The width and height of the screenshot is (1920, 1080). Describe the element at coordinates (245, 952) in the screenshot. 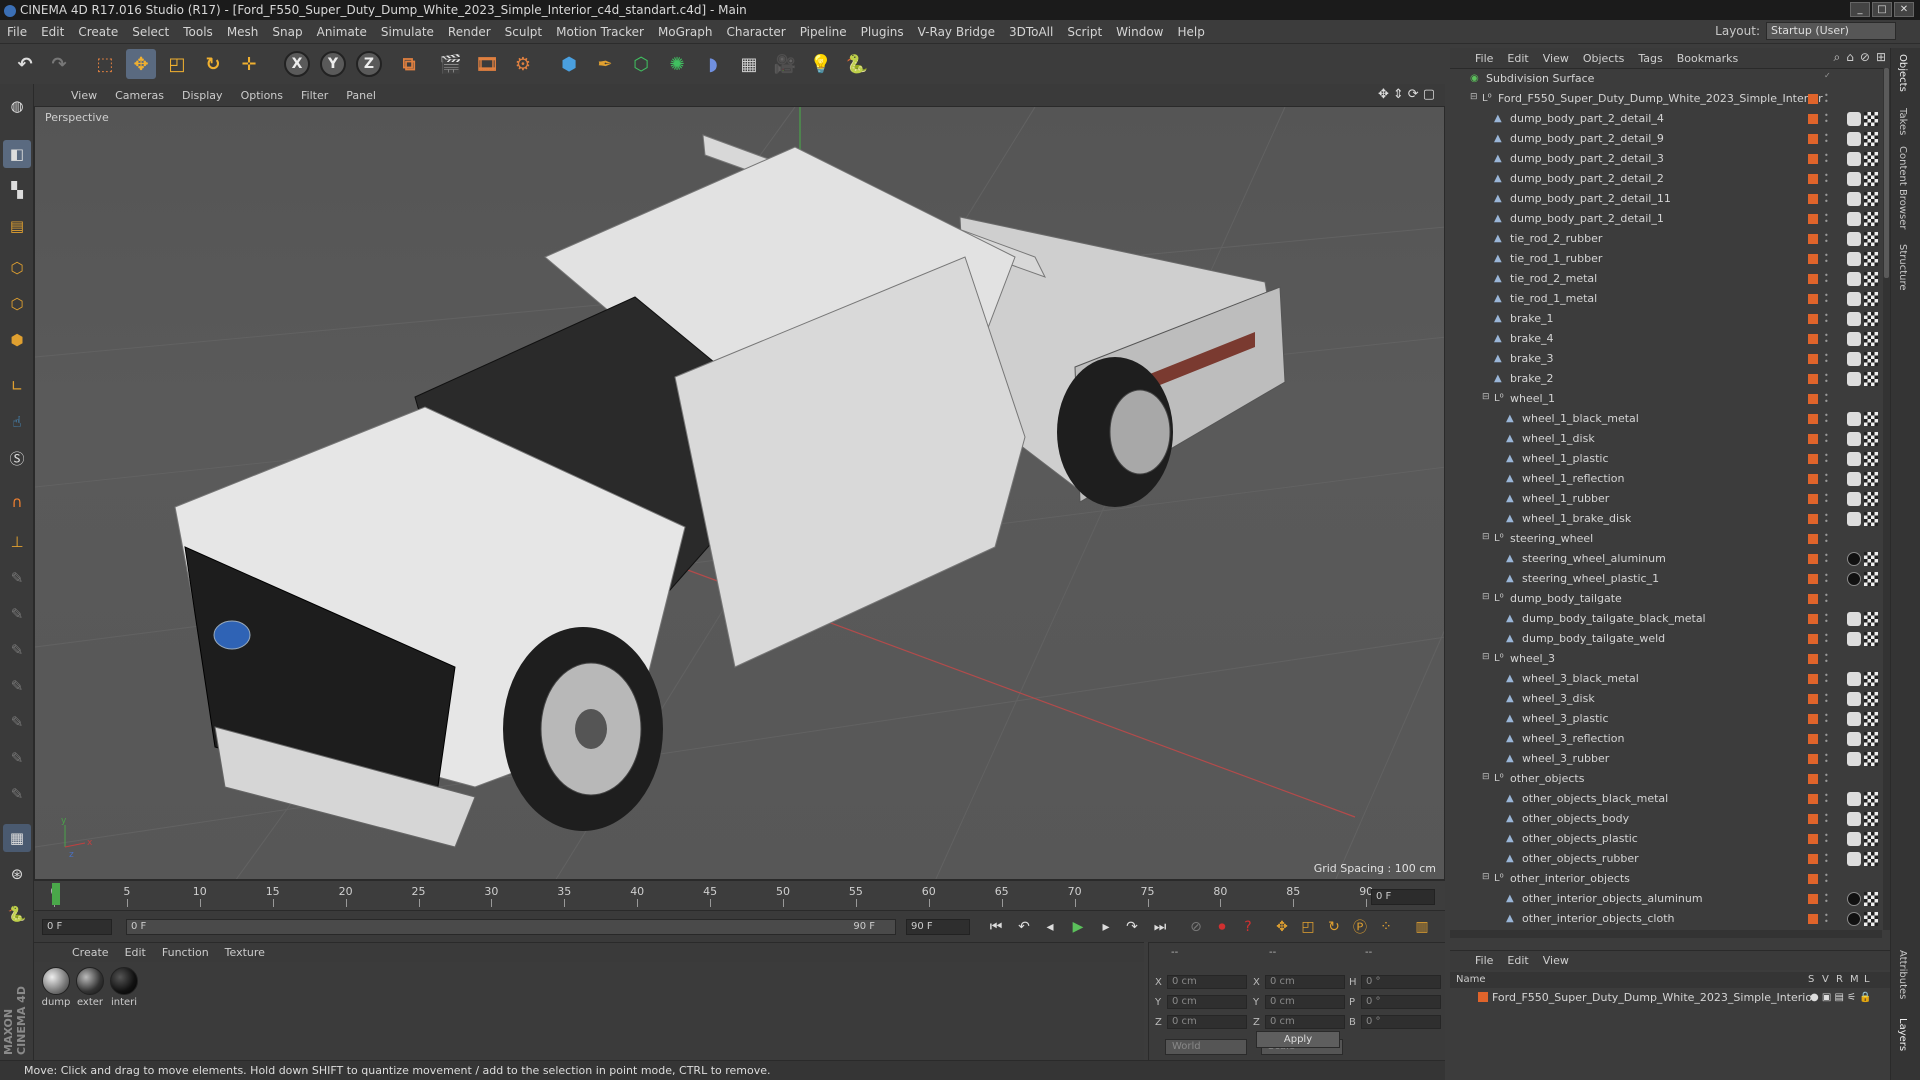

I see `material-menu-texture: Texture` at that location.